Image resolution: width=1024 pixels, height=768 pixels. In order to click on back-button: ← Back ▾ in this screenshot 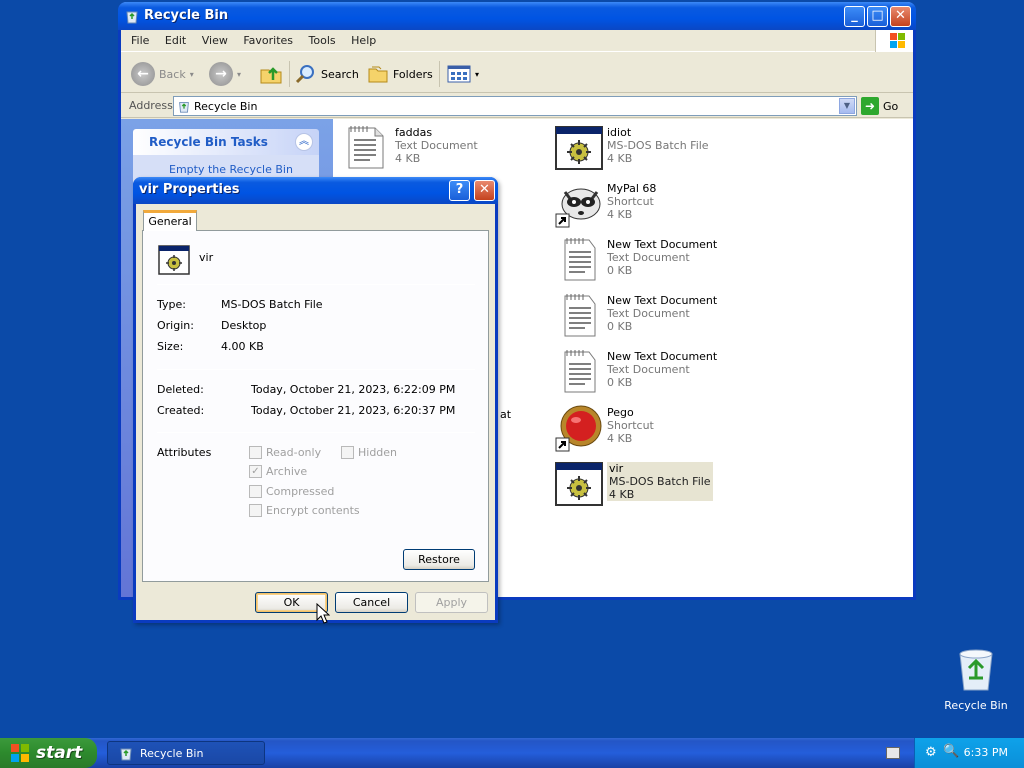, I will do `click(162, 74)`.